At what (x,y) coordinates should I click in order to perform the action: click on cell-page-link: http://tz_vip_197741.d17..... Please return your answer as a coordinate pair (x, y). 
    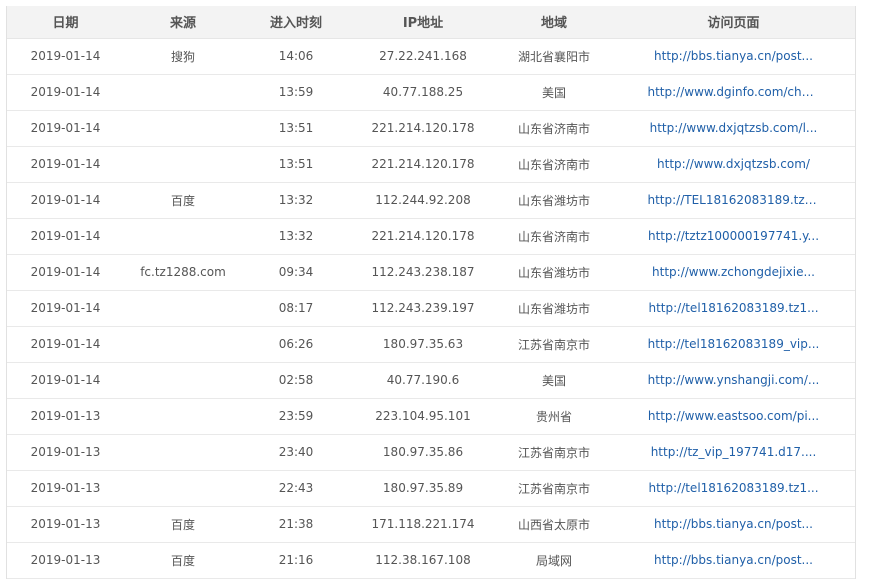
    Looking at the image, I should click on (733, 452).